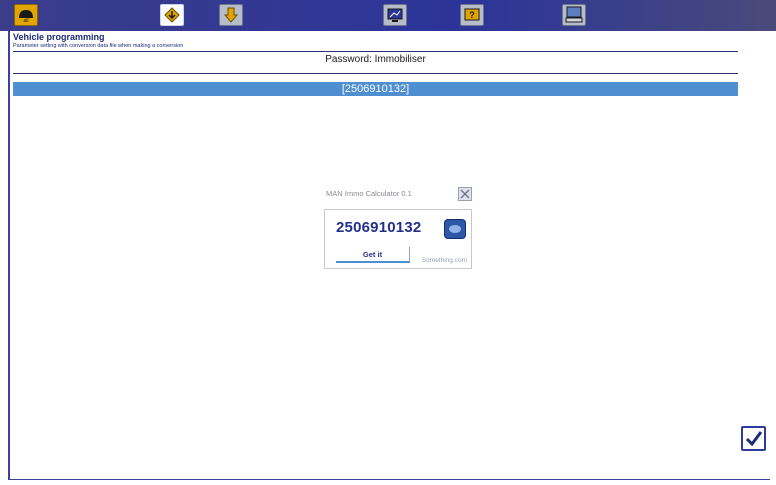 This screenshot has width=776, height=485. I want to click on password-code-bar: [2506910132], so click(375, 89).